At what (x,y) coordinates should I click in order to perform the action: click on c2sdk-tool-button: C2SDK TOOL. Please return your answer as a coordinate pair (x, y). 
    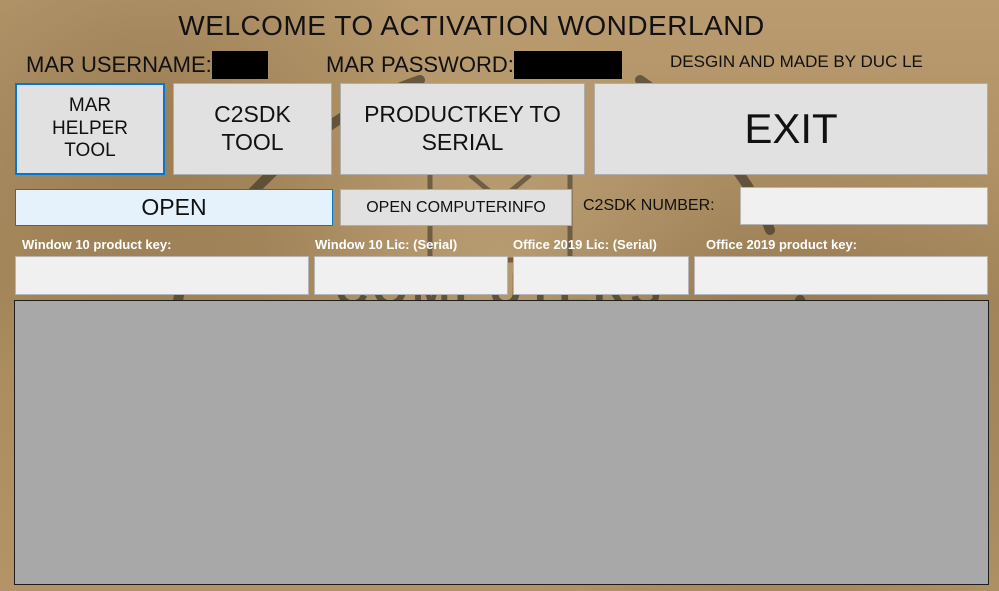
    Looking at the image, I should click on (252, 129).